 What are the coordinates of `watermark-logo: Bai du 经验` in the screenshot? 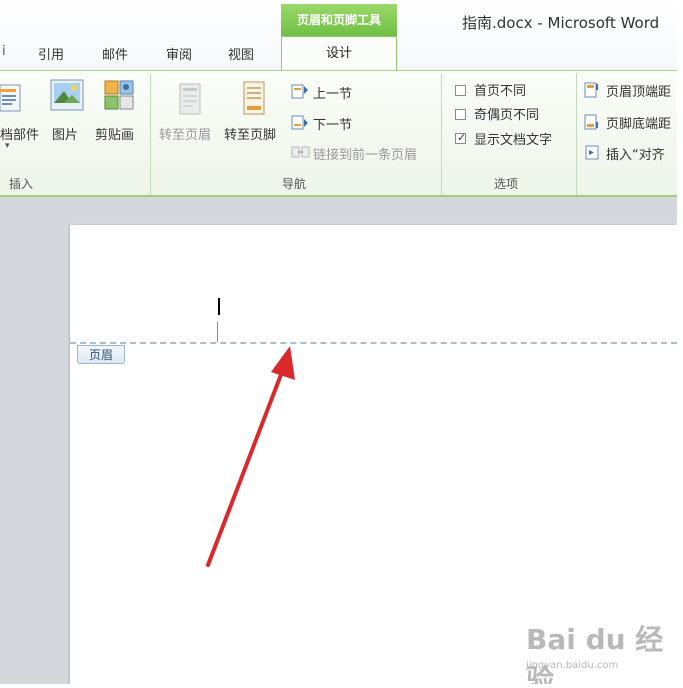 It's located at (595, 653).